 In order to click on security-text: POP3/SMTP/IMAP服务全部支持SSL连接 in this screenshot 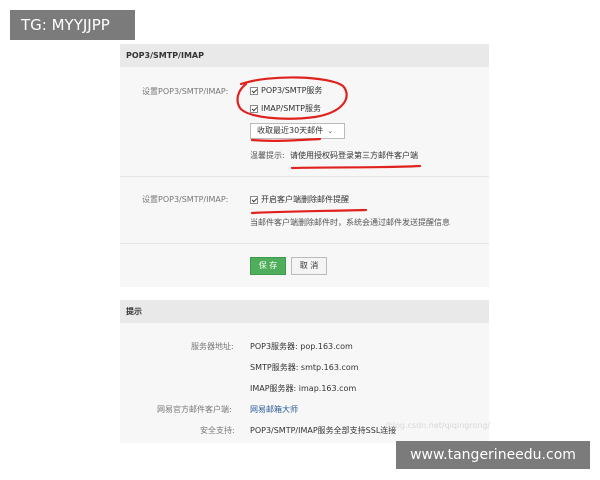, I will do `click(323, 430)`.